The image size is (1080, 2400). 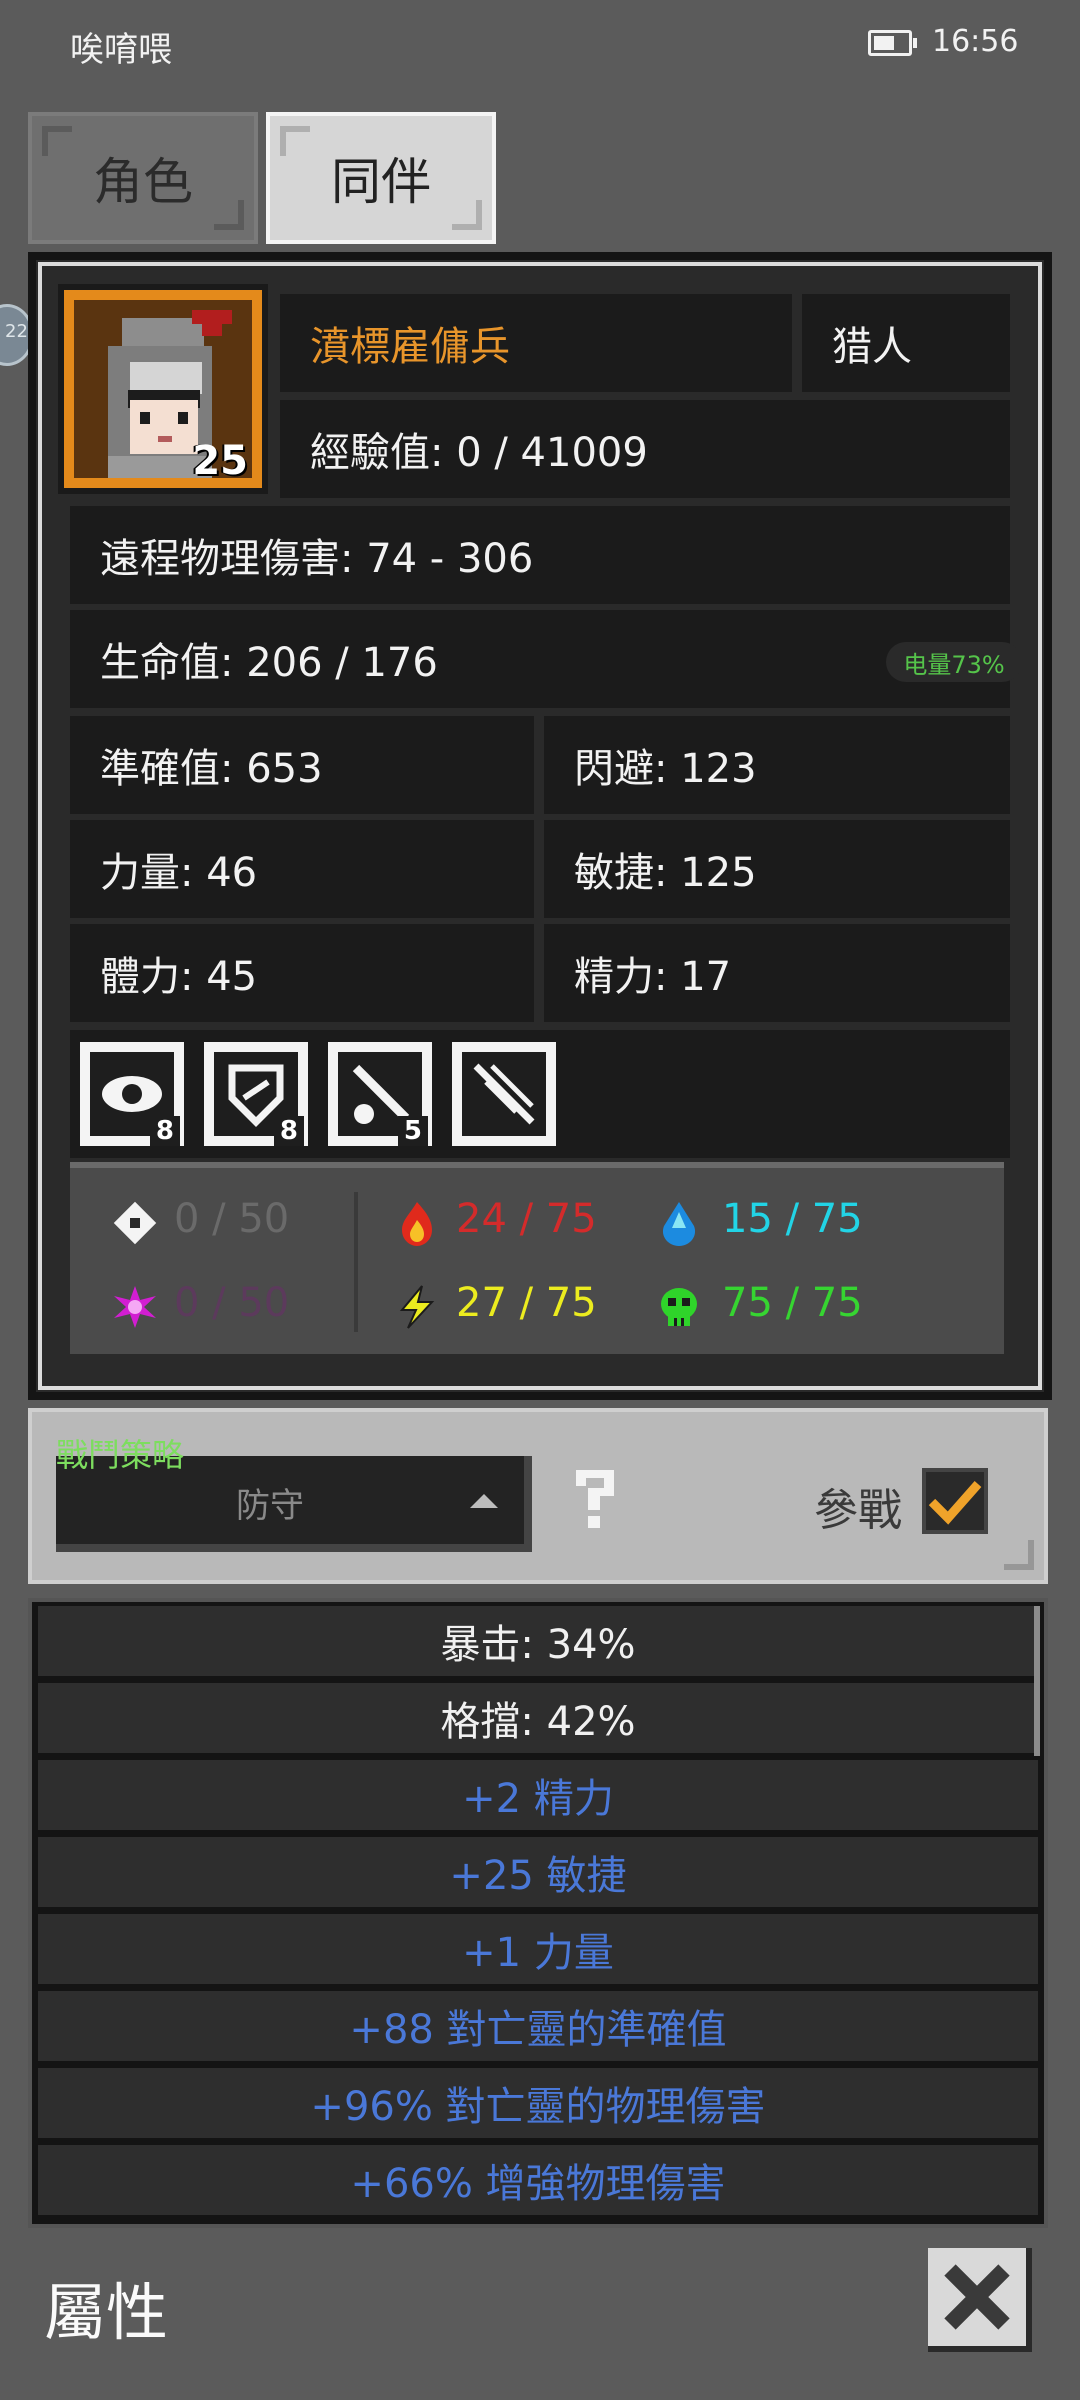 I want to click on companion-name: 濆標雇傭兵, so click(x=410, y=347).